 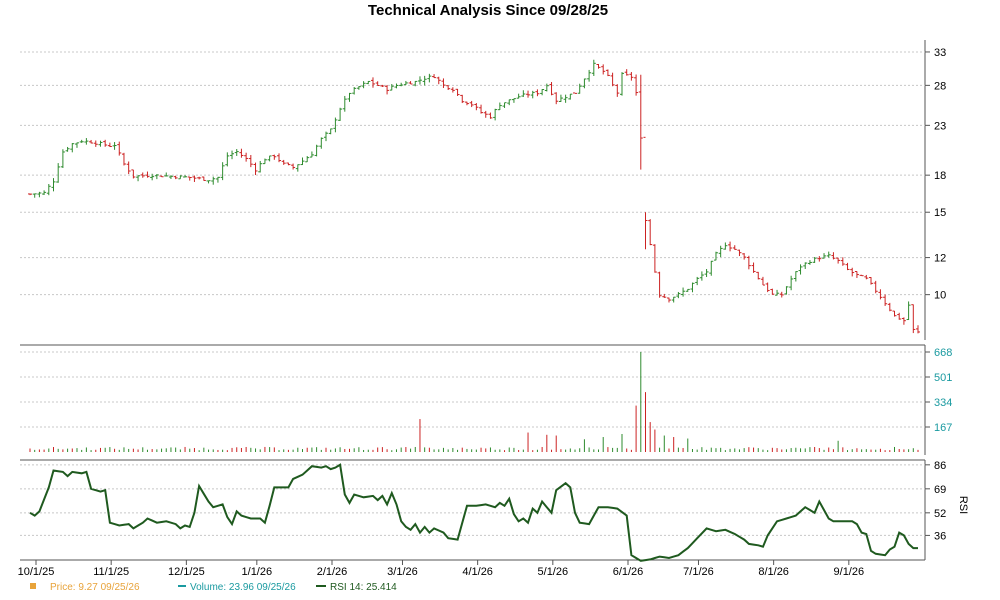 I want to click on price-tick-label: 18, so click(x=940, y=176).